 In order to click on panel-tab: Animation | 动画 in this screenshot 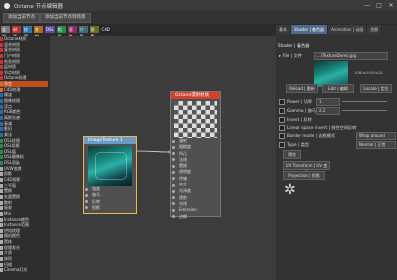, I will do `click(348, 29)`.